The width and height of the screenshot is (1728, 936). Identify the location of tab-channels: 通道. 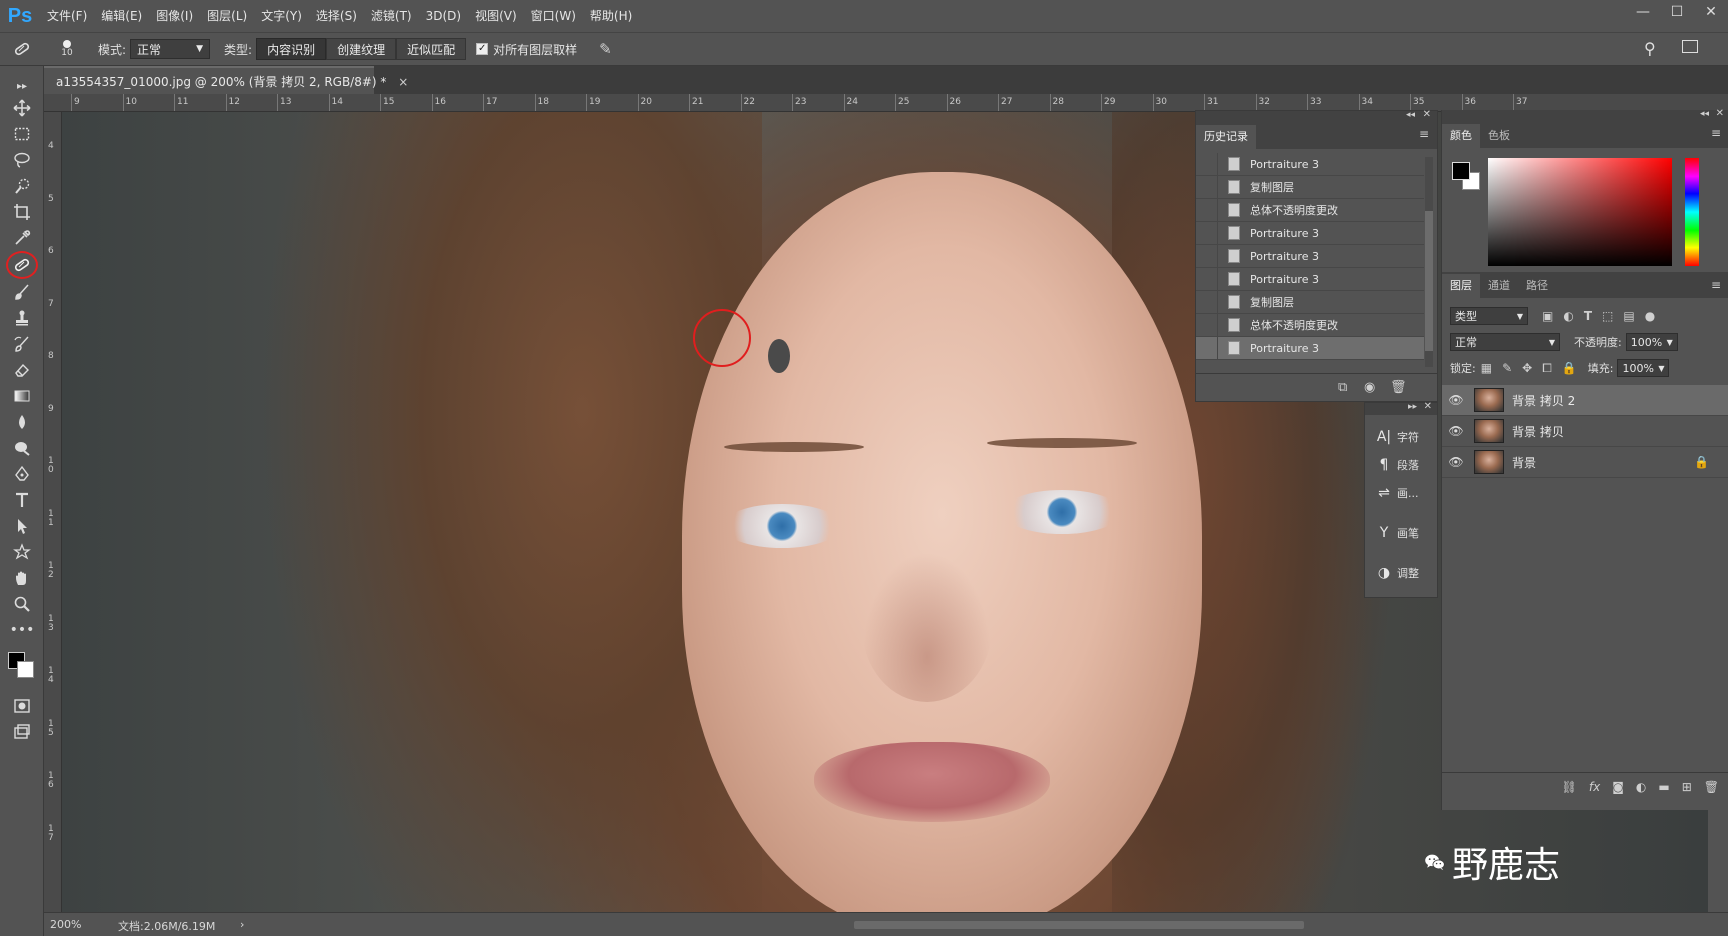
(1499, 286).